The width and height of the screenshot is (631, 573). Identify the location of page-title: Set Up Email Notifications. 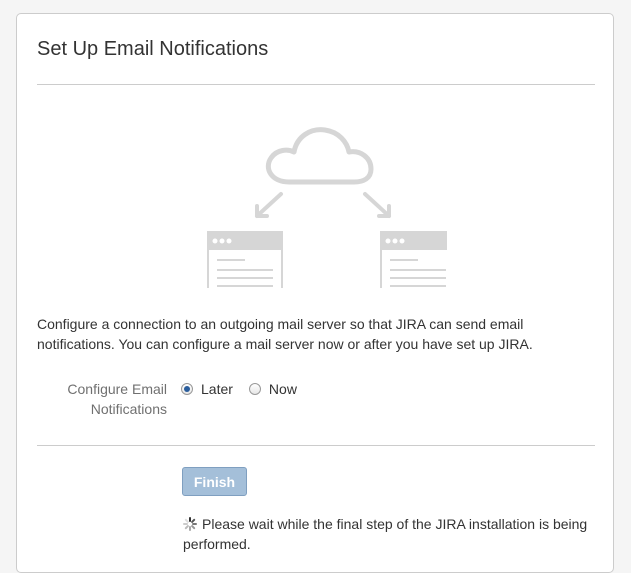
(153, 49).